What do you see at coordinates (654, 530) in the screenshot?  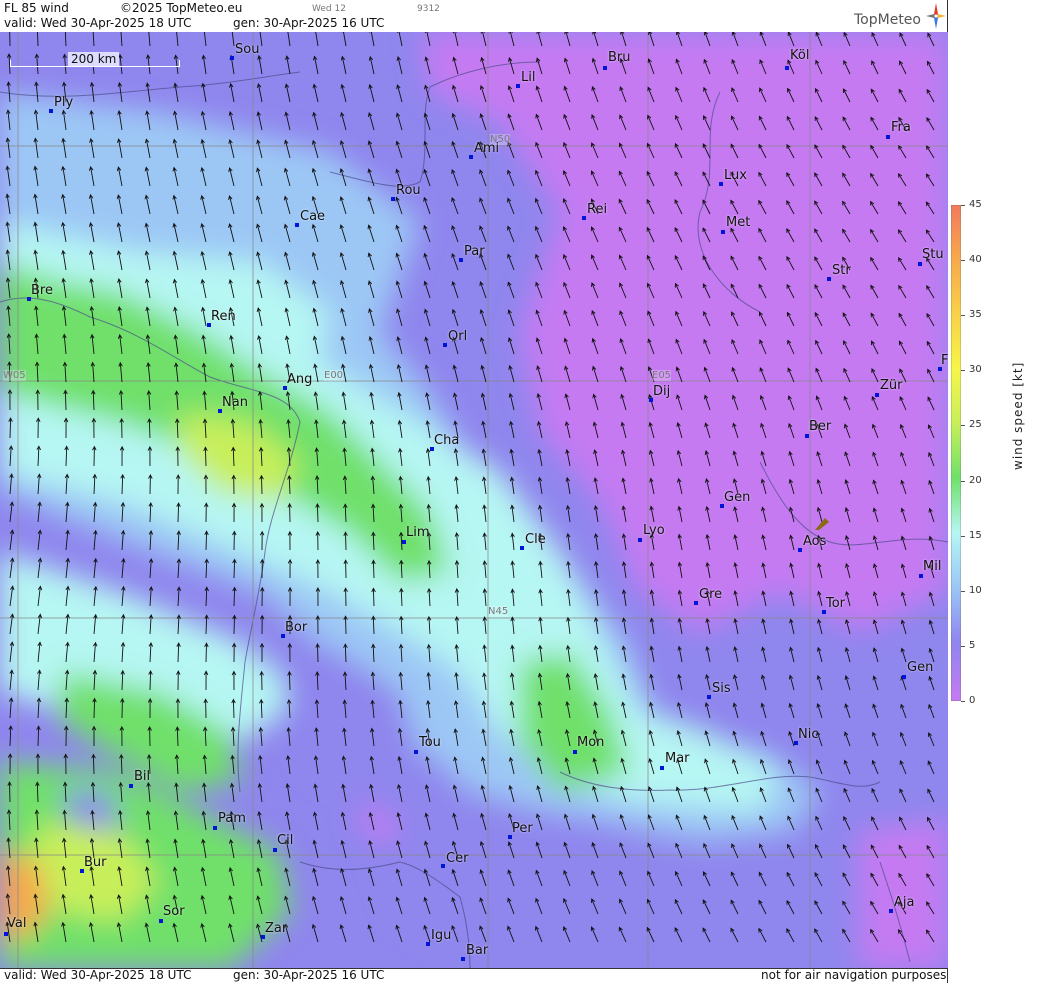 I see `city-label-lyo: Lyo` at bounding box center [654, 530].